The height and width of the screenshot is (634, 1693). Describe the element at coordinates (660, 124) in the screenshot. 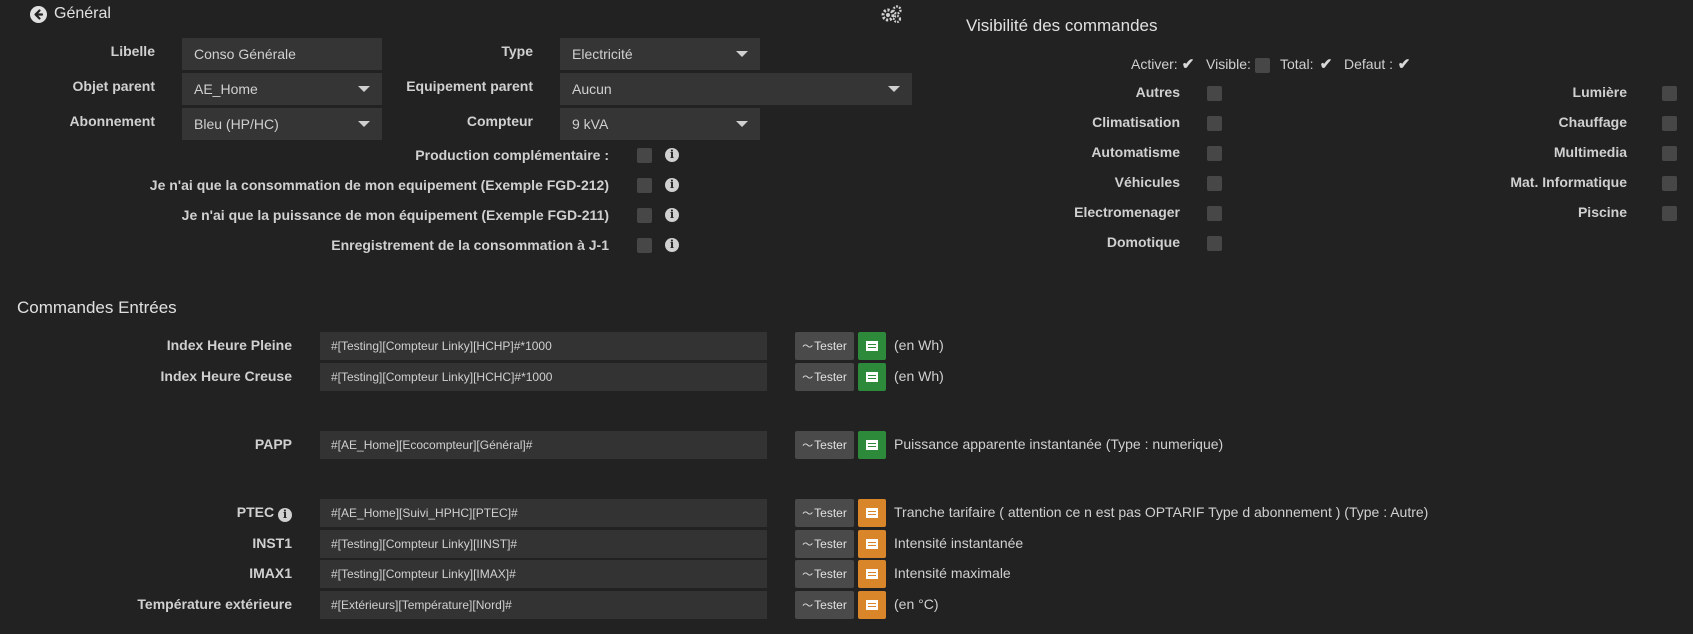

I see `compteur-select: 9 kVA` at that location.